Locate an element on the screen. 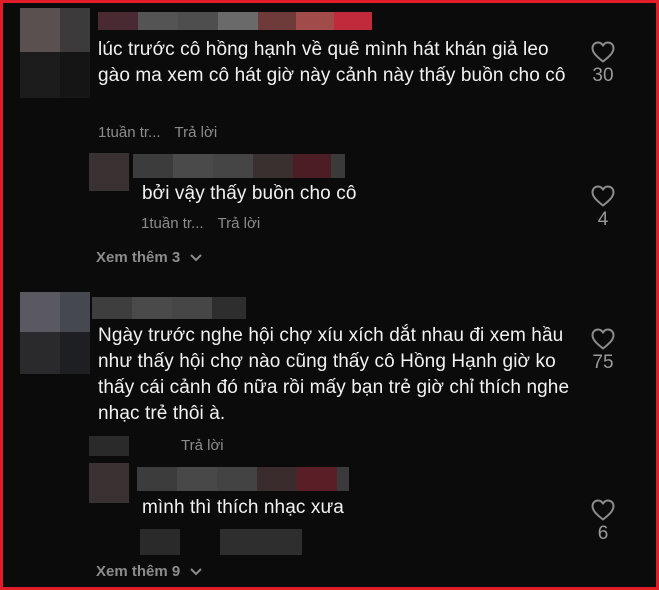 This screenshot has height=590, width=659. reply-text: bởi vậy thấy buồn cho cô is located at coordinates (249, 193).